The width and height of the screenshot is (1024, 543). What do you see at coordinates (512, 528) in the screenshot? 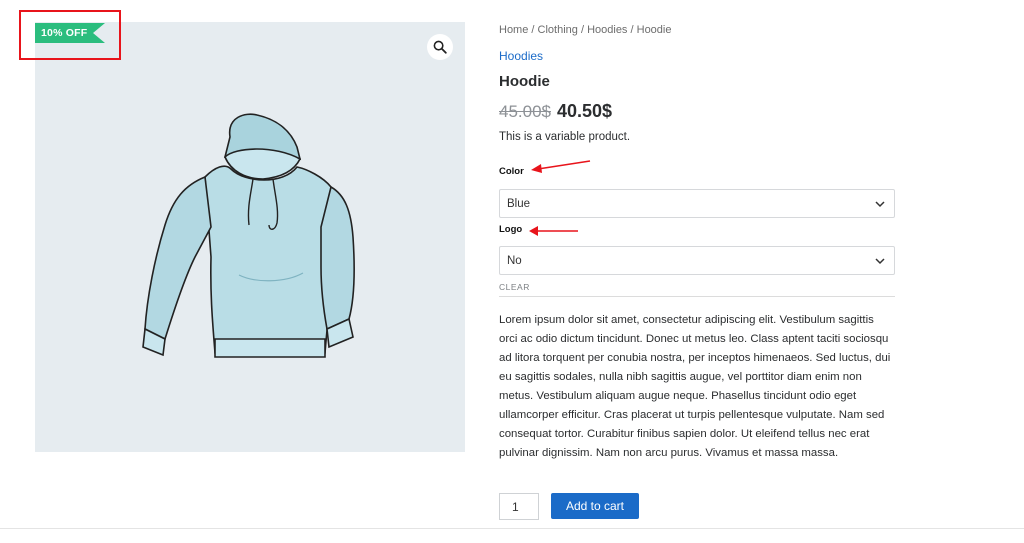
I see `footer-divider` at bounding box center [512, 528].